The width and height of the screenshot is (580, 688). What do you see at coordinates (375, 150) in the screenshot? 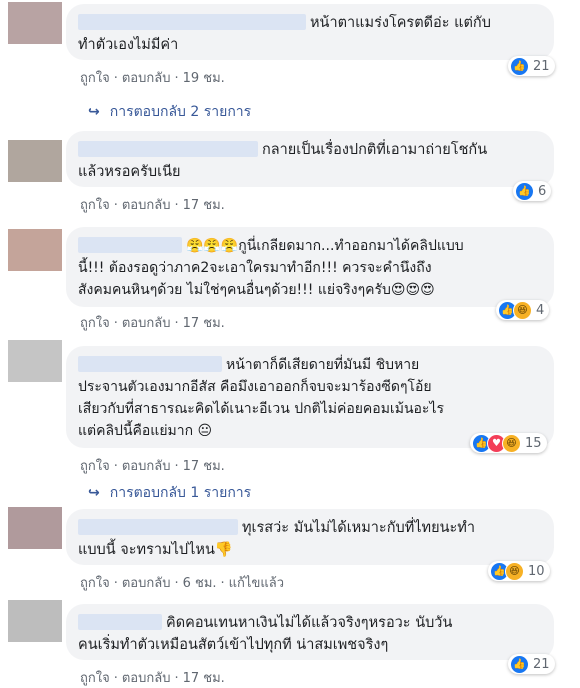
I see `comment-text-line: กลายเป็นเรื่องปกติที่เอามาถ่ายโชกัน` at bounding box center [375, 150].